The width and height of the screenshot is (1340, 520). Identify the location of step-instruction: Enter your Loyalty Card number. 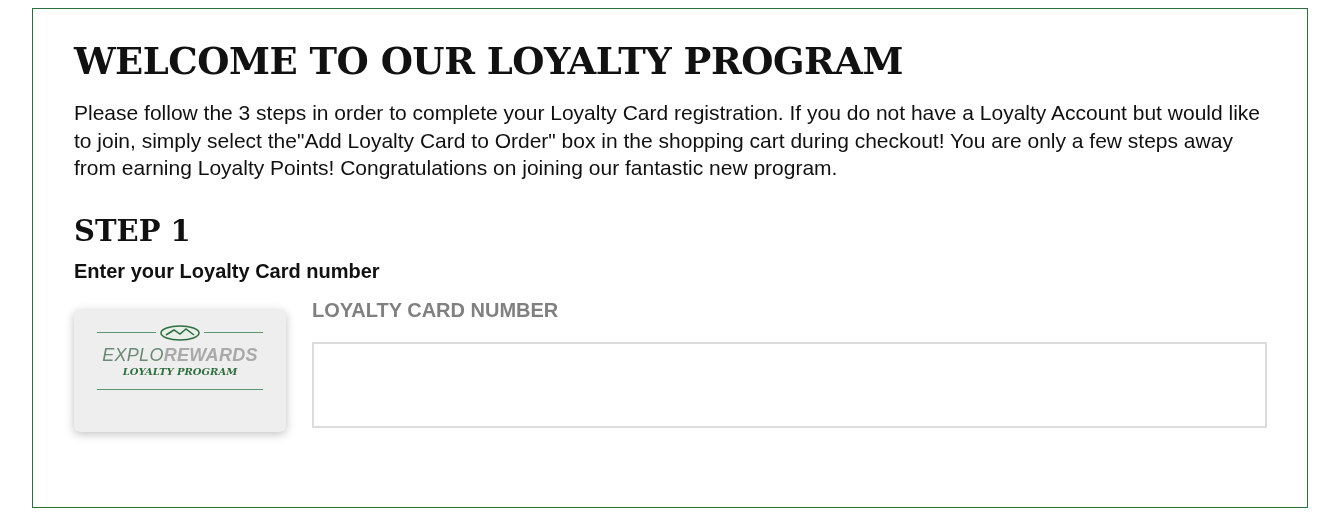
(227, 271).